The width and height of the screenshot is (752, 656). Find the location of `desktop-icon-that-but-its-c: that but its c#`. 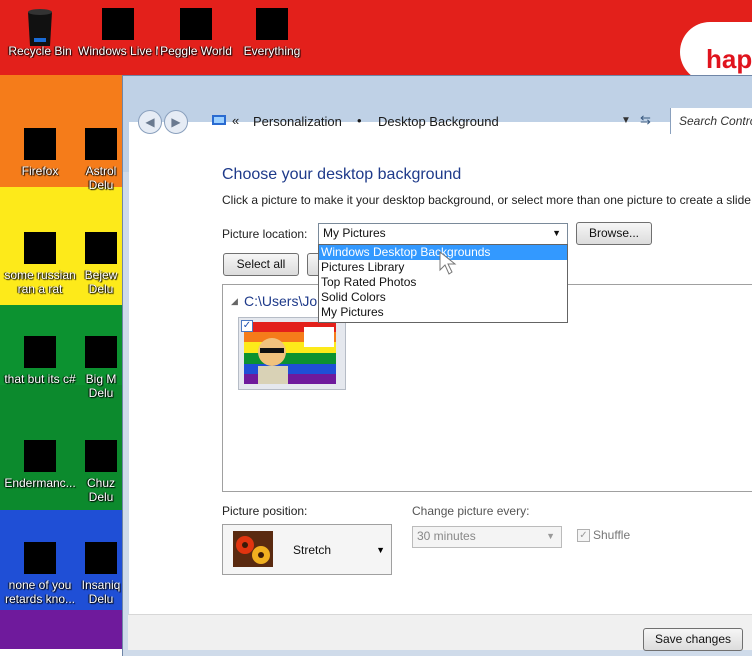

desktop-icon-that-but-its-c: that but its c# is located at coordinates (40, 361).